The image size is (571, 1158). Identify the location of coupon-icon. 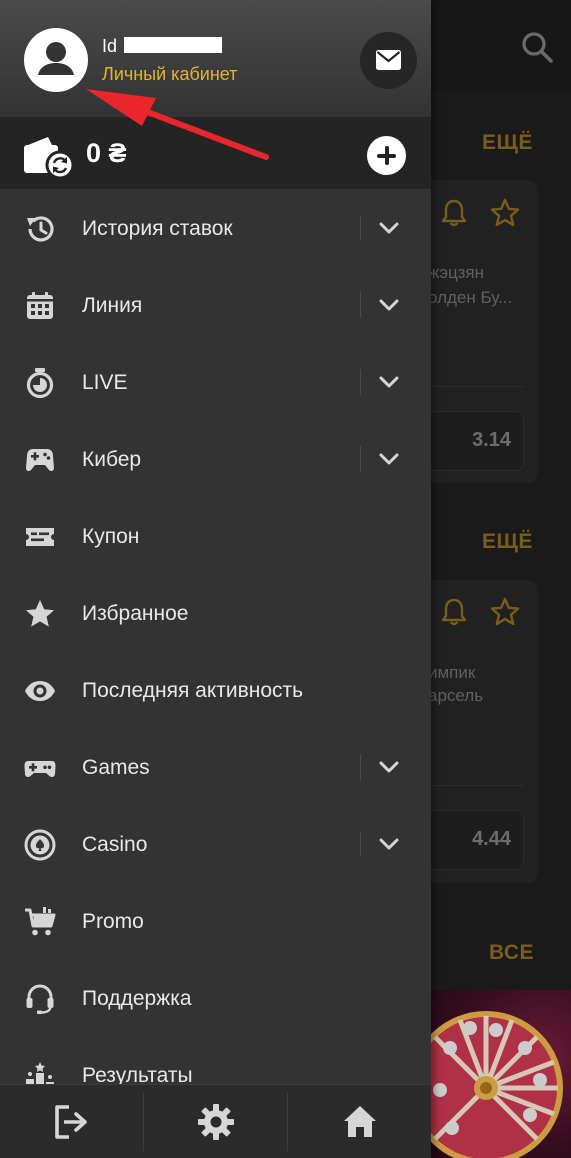
(40, 537).